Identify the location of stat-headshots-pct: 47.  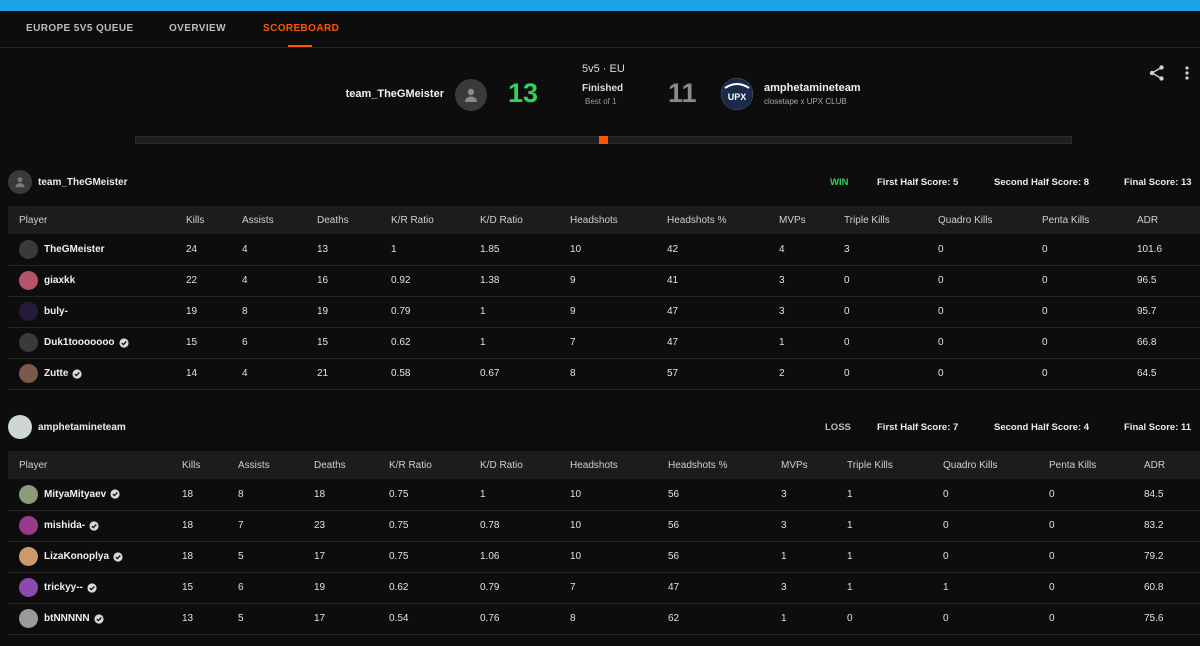
(723, 343).